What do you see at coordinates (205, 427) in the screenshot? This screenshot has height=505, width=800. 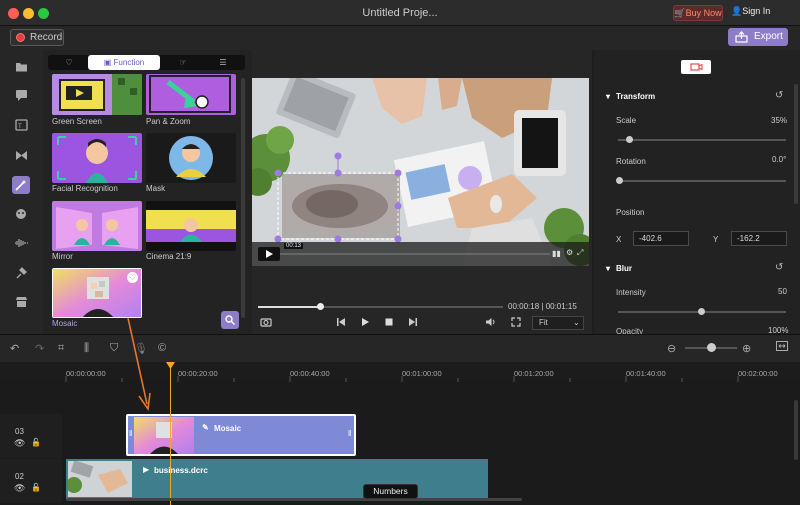 I see `mosaic-clip-icon: ✎` at bounding box center [205, 427].